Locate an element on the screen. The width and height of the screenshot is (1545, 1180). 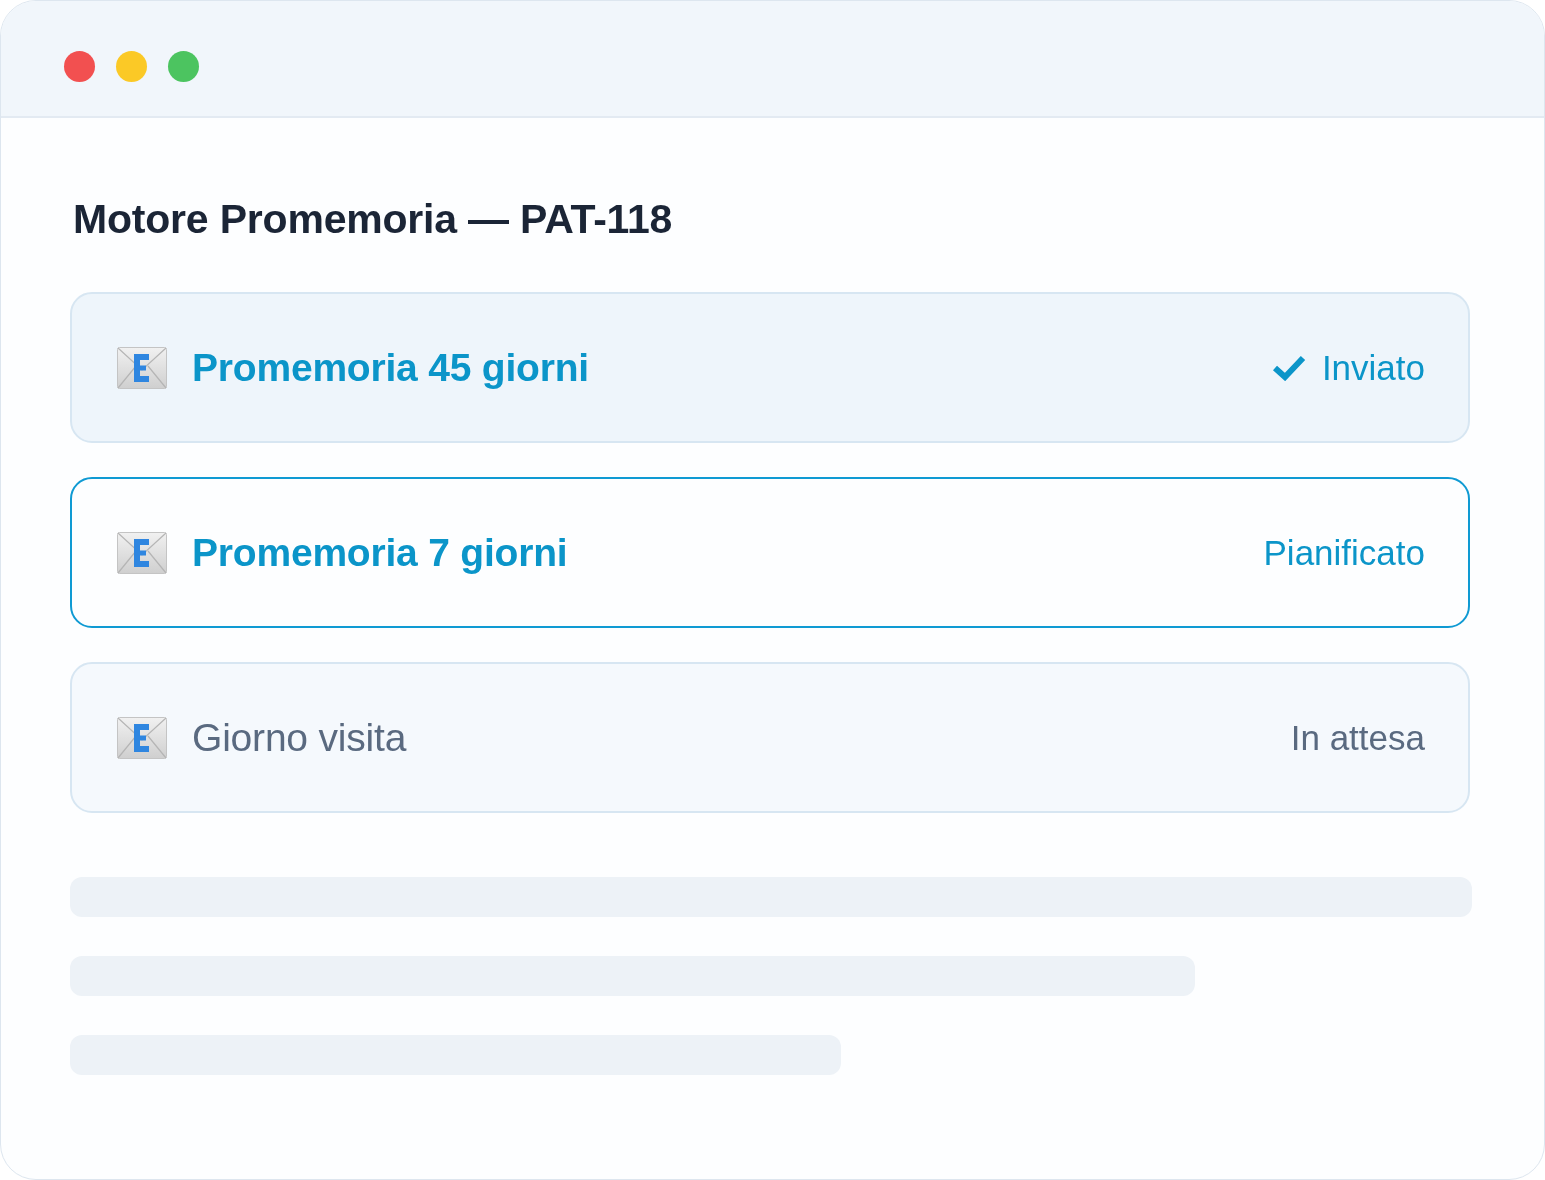
reminder-card: Promemoria 7 giorni Pianificato is located at coordinates (770, 552).